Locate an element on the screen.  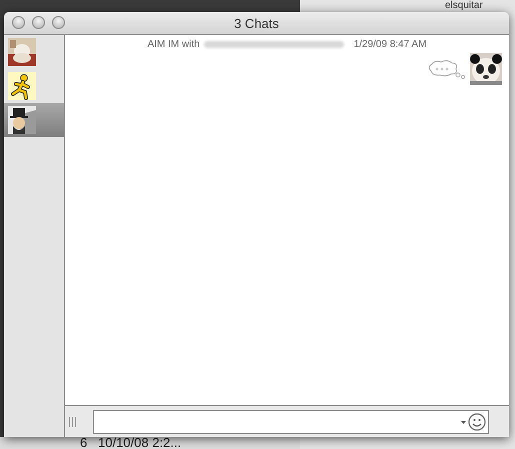
smiley-menu-icon is located at coordinates (473, 422).